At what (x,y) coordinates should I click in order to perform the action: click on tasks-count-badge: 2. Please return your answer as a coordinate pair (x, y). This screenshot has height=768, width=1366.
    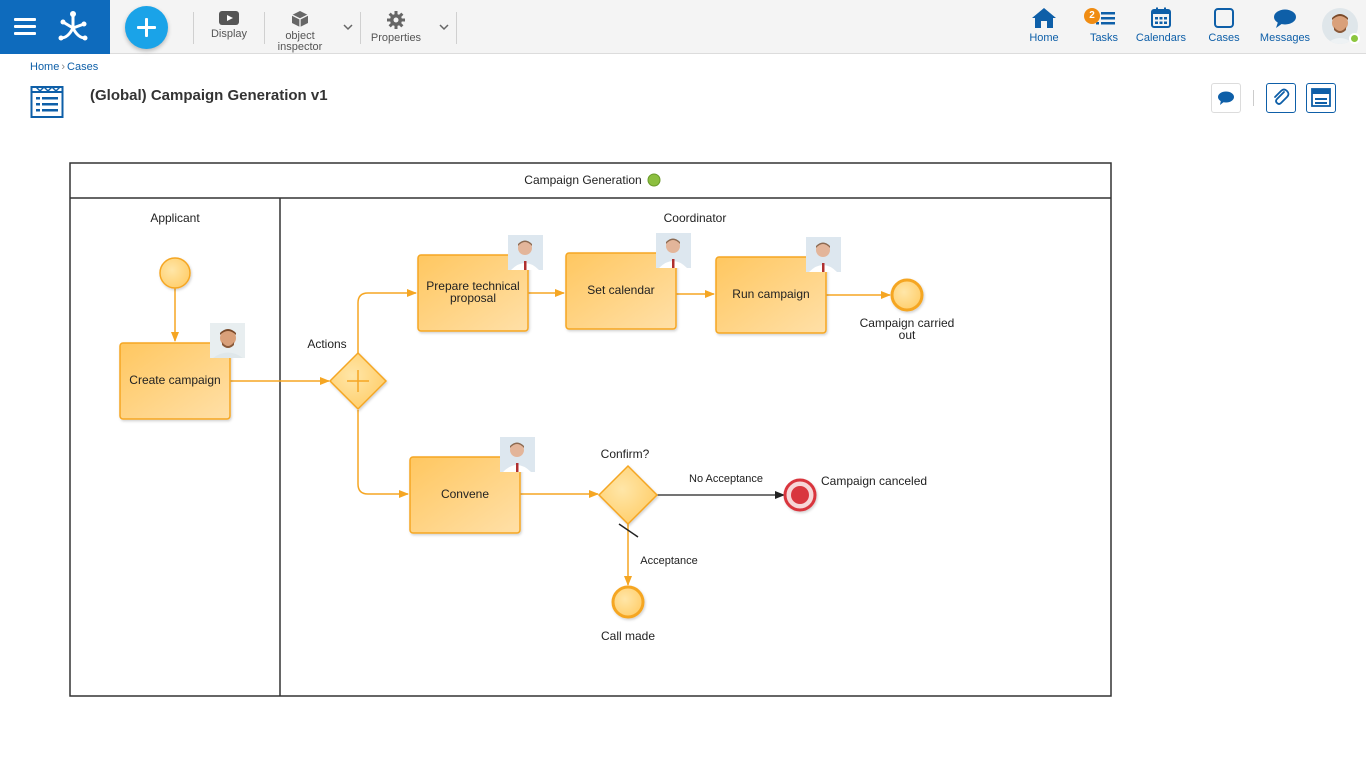
    Looking at the image, I should click on (1092, 16).